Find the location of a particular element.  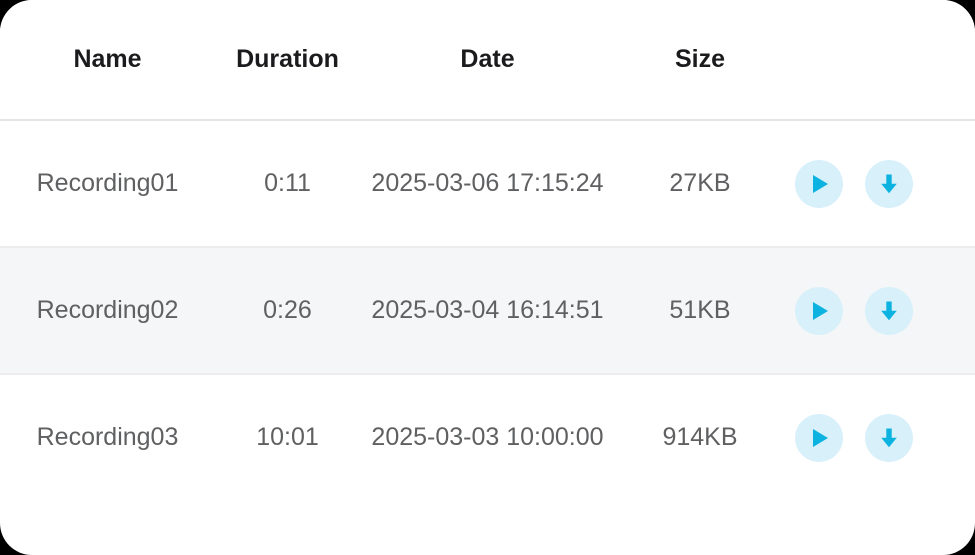

cell-duration: 0:11 is located at coordinates (287, 184).